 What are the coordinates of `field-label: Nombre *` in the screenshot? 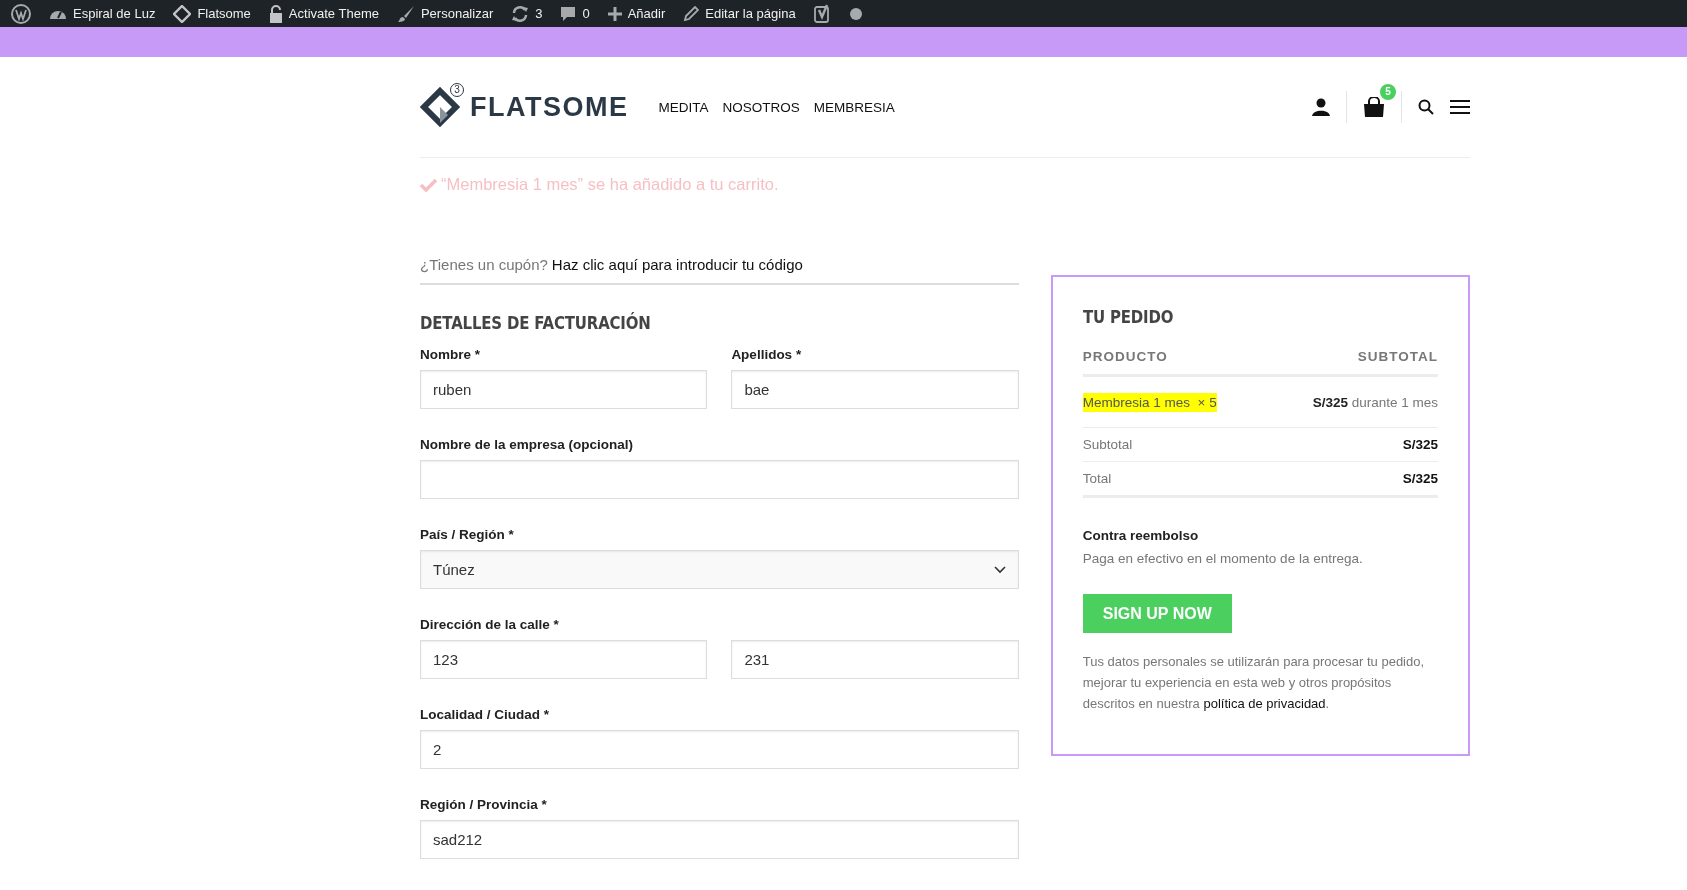 It's located at (450, 354).